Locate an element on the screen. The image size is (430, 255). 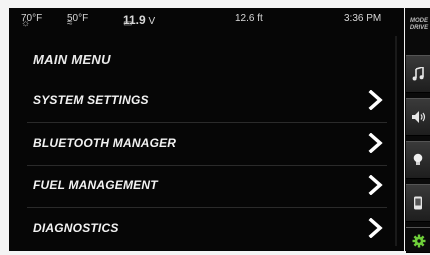
clock: 3:36 PM is located at coordinates (363, 18).